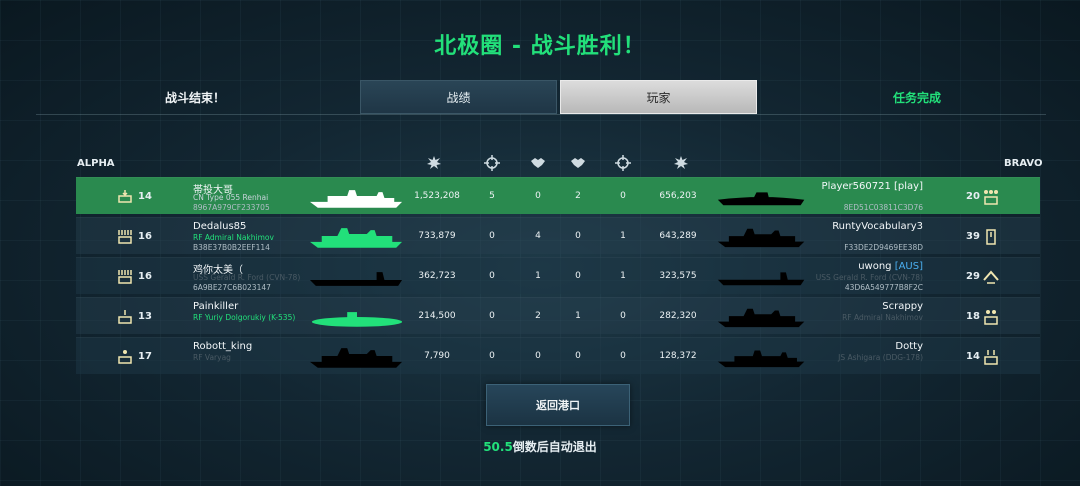 The height and width of the screenshot is (486, 1080). Describe the element at coordinates (658, 97) in the screenshot. I see `tab-players: 玩家` at that location.